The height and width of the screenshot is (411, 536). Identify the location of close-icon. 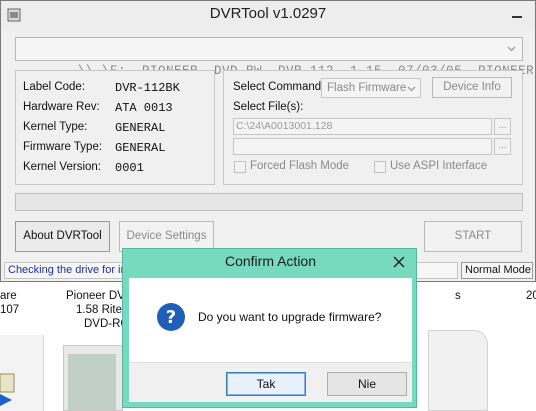
(399, 262).